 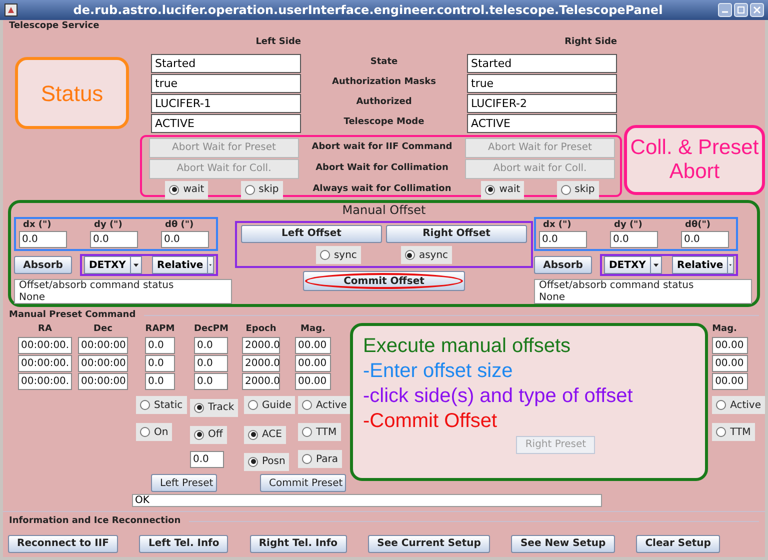 I want to click on radio-option: Static, so click(x=161, y=405).